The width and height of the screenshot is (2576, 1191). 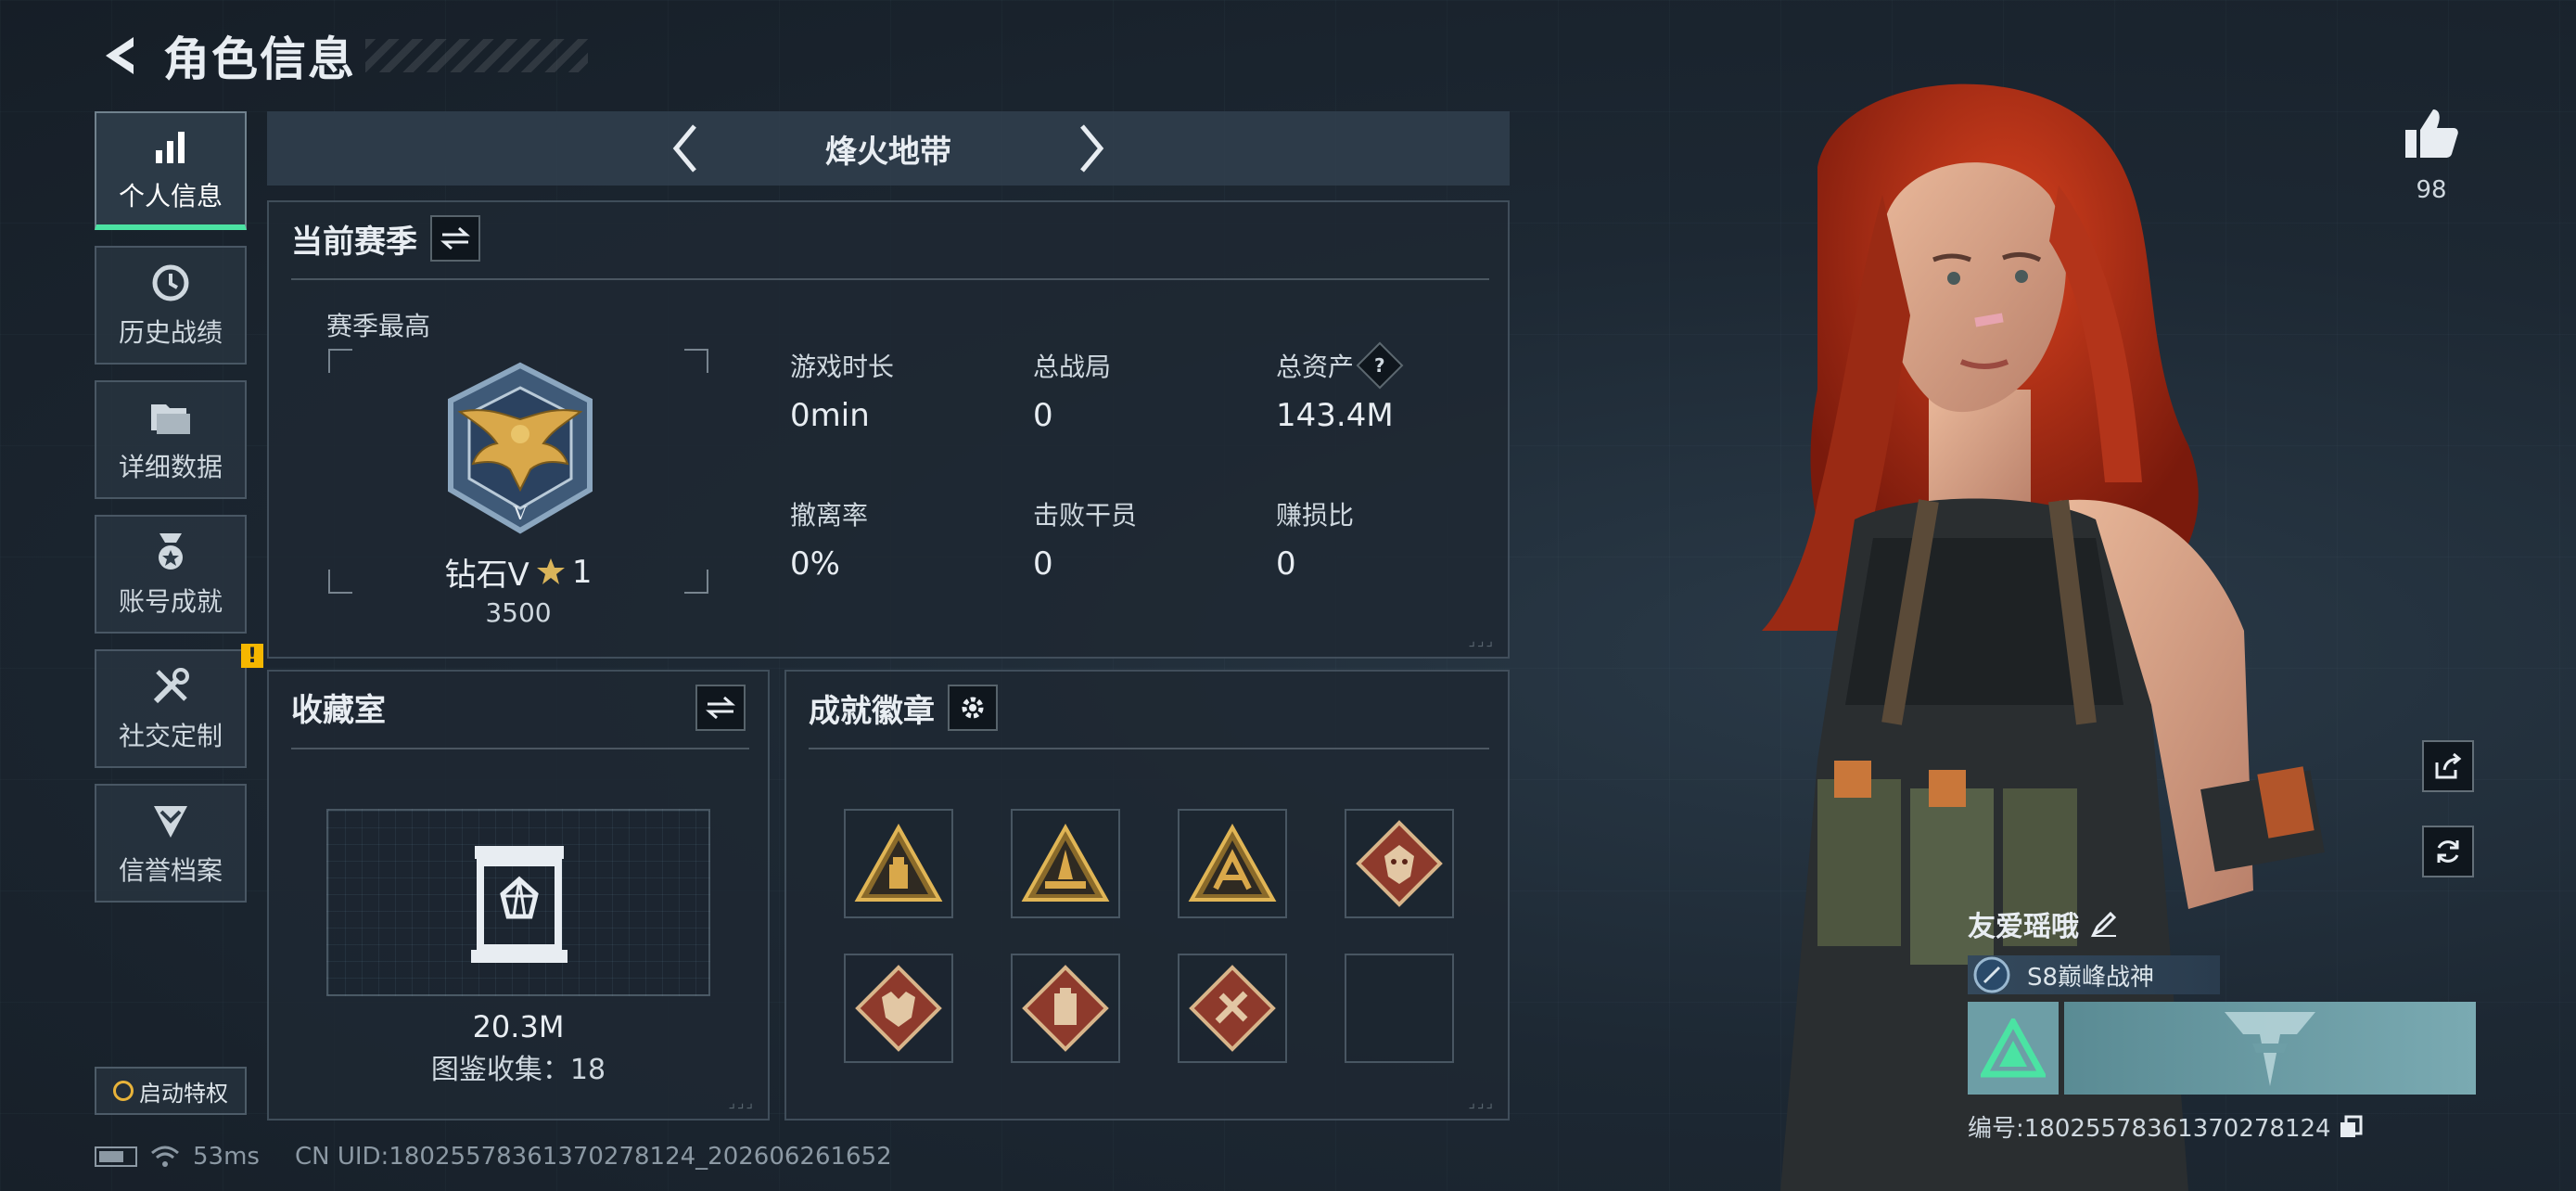 I want to click on nameplate-banner, so click(x=2270, y=1048).